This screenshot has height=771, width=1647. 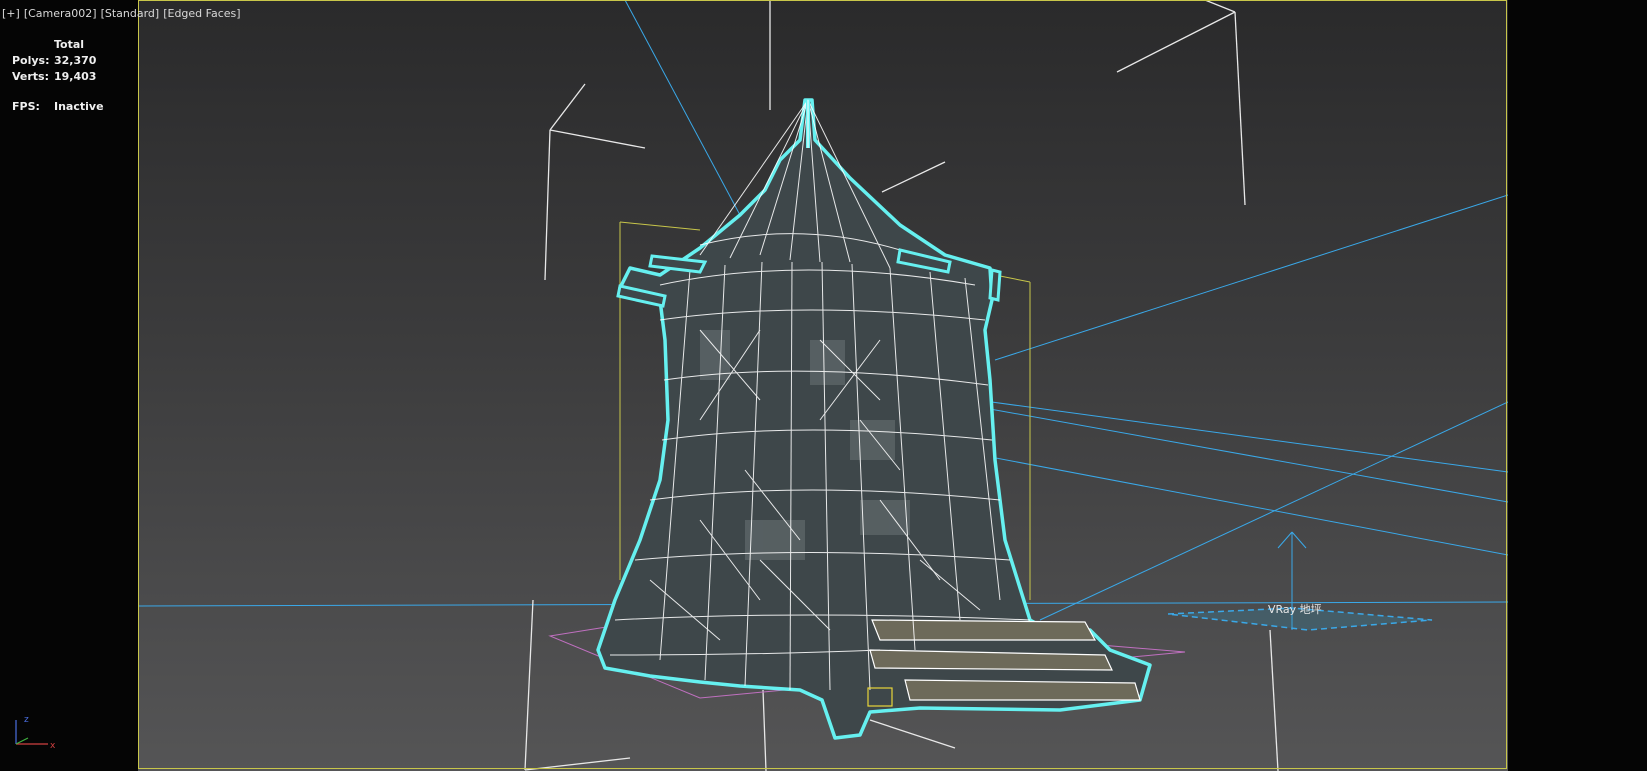 I want to click on stats-header: Total, so click(x=69, y=44).